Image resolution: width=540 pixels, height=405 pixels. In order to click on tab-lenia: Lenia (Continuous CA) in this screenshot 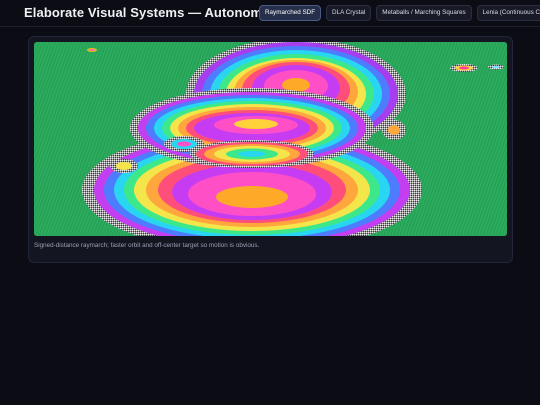, I will do `click(508, 13)`.